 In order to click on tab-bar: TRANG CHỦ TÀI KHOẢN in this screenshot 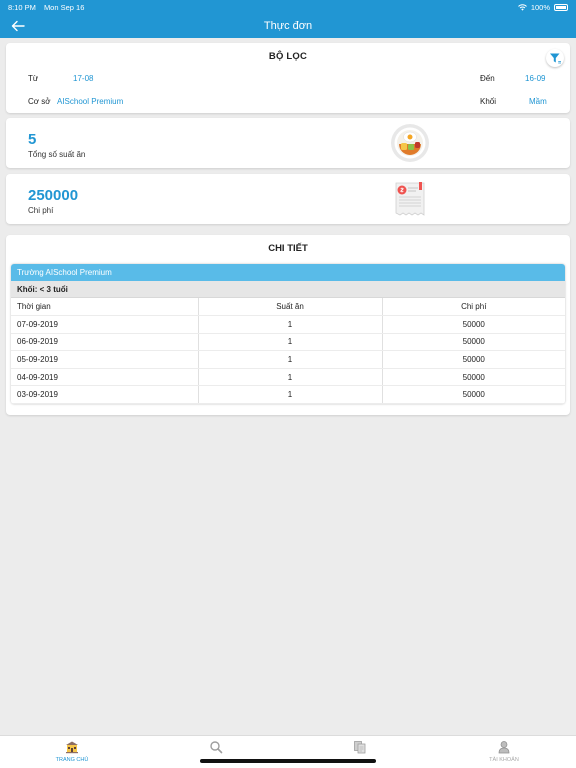, I will do `click(288, 751)`.